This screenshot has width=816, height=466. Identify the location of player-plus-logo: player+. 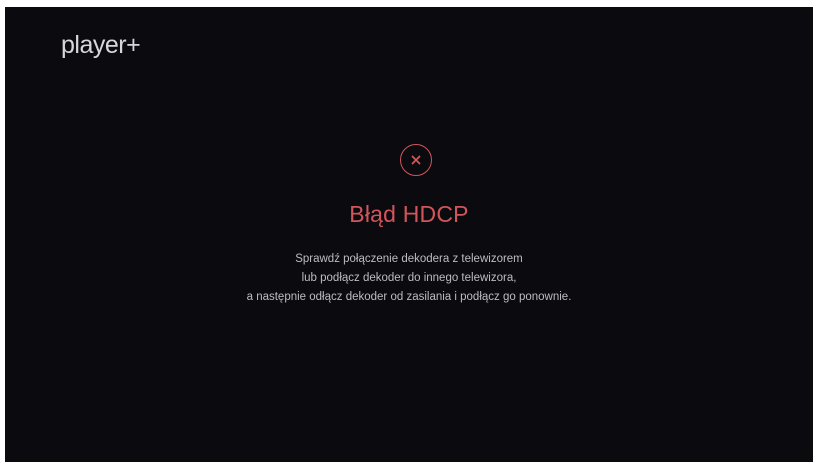
(101, 45).